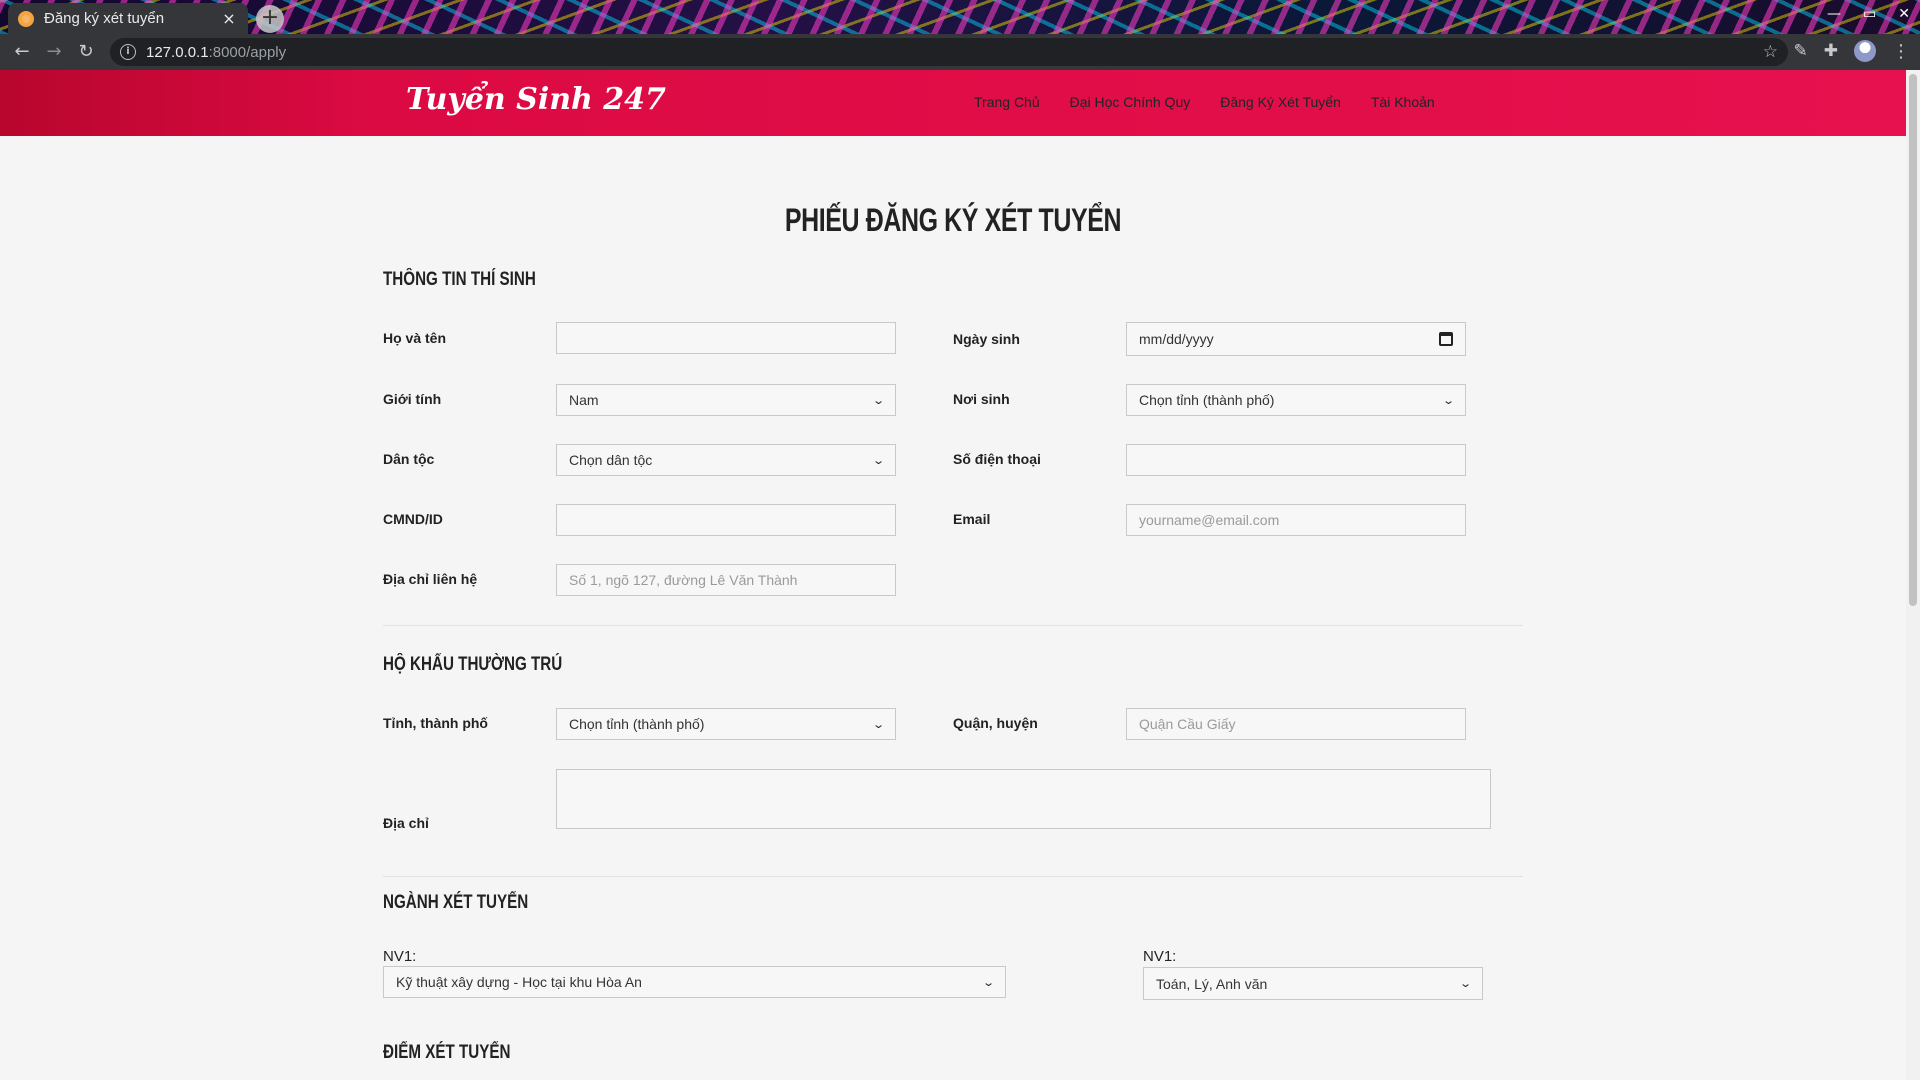 This screenshot has width=1920, height=1080. What do you see at coordinates (1913, 340) in the screenshot?
I see `scrollbar-thumb` at bounding box center [1913, 340].